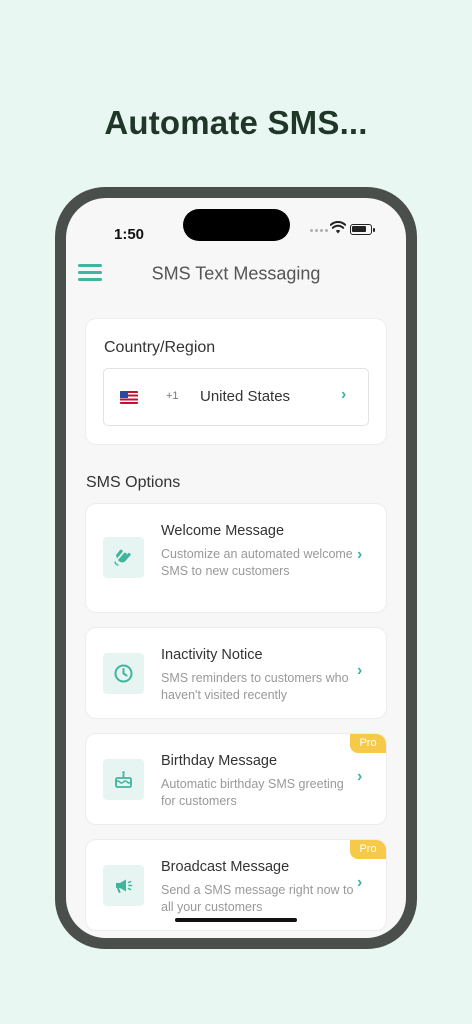 Image resolution: width=472 pixels, height=1024 pixels. Describe the element at coordinates (236, 273) in the screenshot. I see `page-title: SMS Text Messaging` at that location.